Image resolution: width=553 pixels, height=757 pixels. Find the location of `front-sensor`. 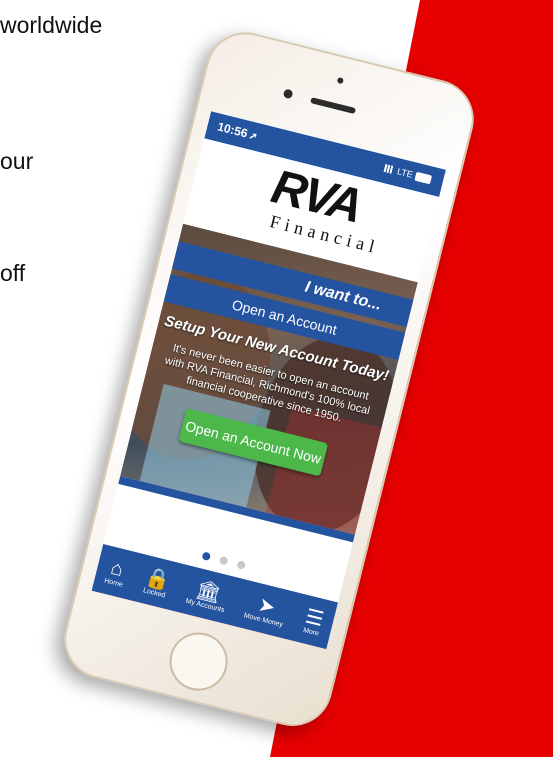

front-sensor is located at coordinates (340, 80).